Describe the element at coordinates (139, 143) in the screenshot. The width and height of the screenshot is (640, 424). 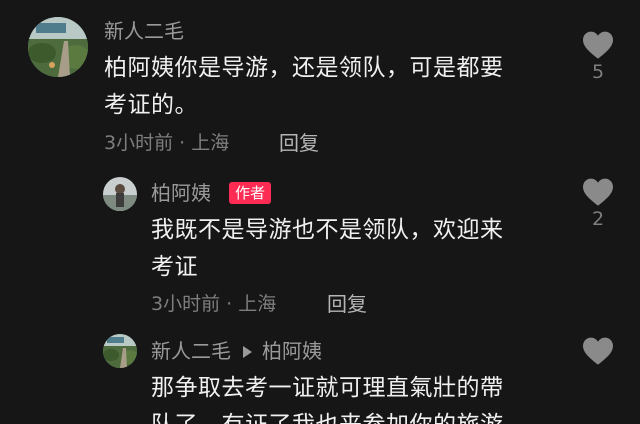
I see `comment-time: 3小时前` at that location.